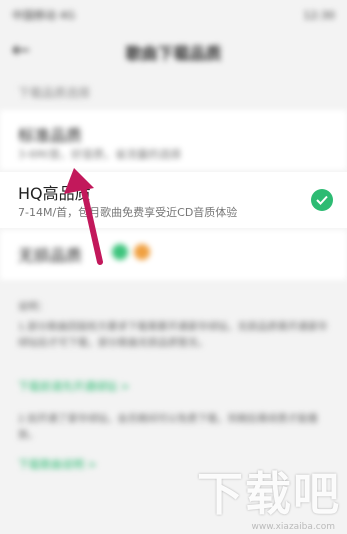 The height and width of the screenshot is (534, 347). I want to click on sq-badge-icon, so click(142, 252).